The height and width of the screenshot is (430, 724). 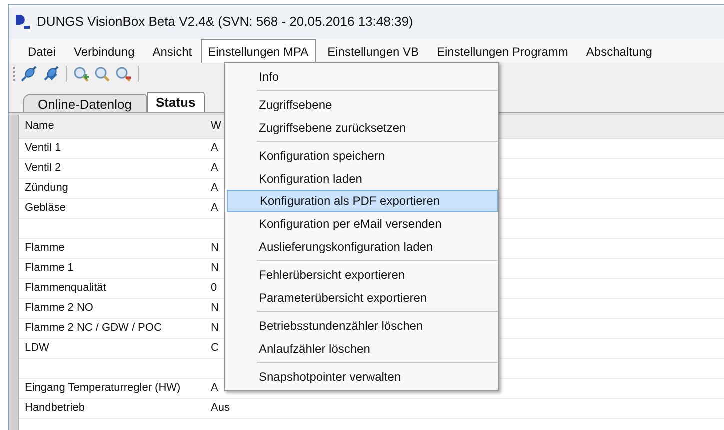 What do you see at coordinates (214, 288) in the screenshot?
I see `table-cell-text: 0` at bounding box center [214, 288].